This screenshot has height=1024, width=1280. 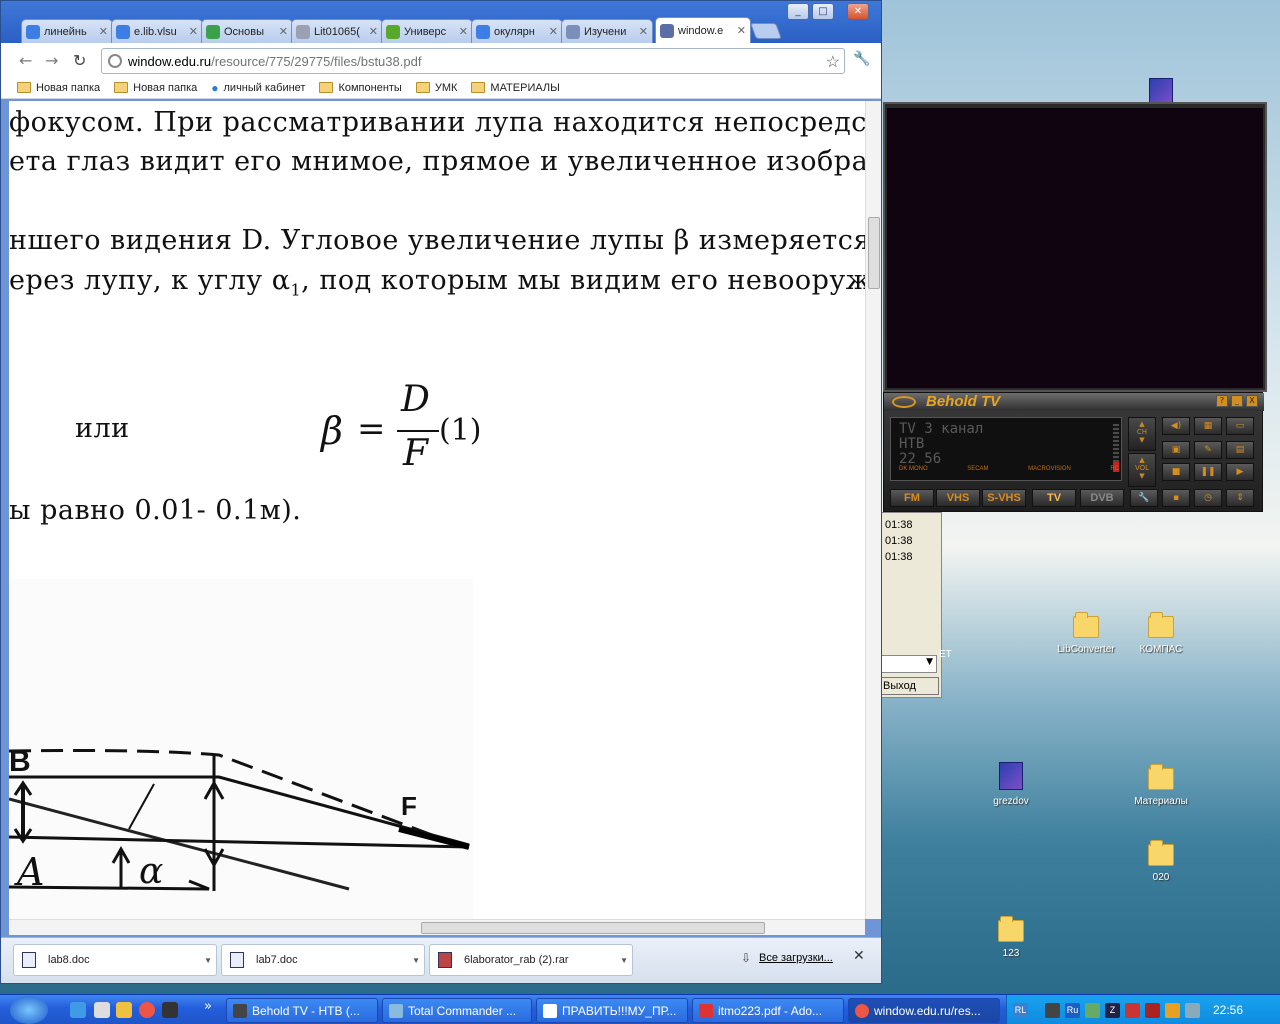 What do you see at coordinates (910, 686) in the screenshot?
I see `exit-button: Выход` at bounding box center [910, 686].